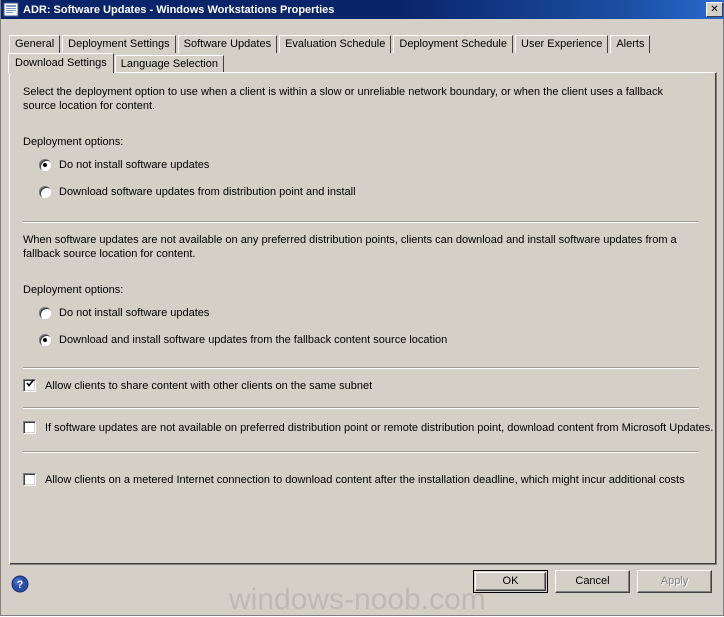 The height and width of the screenshot is (617, 724). What do you see at coordinates (45, 340) in the screenshot?
I see `radio-download-from-fallback-icon` at bounding box center [45, 340].